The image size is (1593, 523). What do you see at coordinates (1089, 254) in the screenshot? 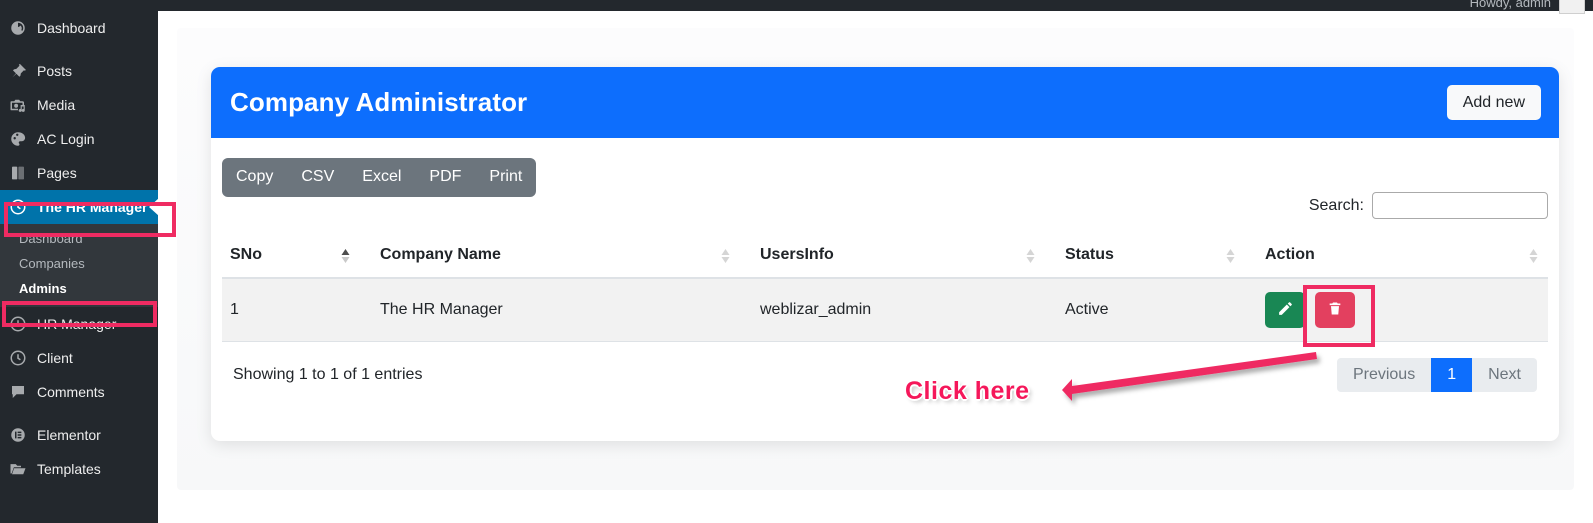
I see `column-label: Status` at bounding box center [1089, 254].